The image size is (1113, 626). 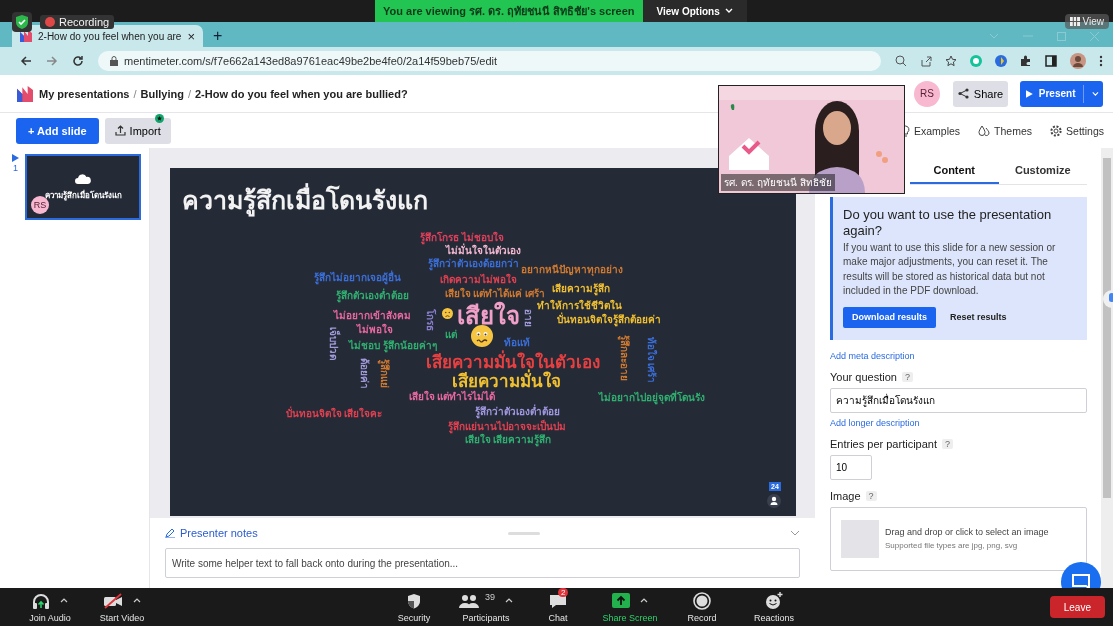 What do you see at coordinates (384, 373) in the screenshot?
I see `cloud-word: รู้สึกแย่` at bounding box center [384, 373].